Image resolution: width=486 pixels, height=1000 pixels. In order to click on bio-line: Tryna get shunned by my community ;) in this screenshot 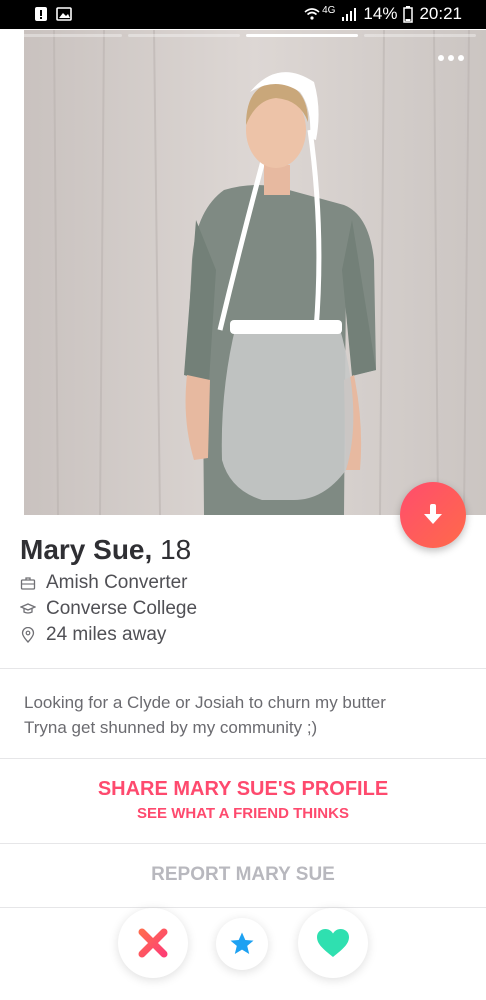, I will do `click(171, 727)`.